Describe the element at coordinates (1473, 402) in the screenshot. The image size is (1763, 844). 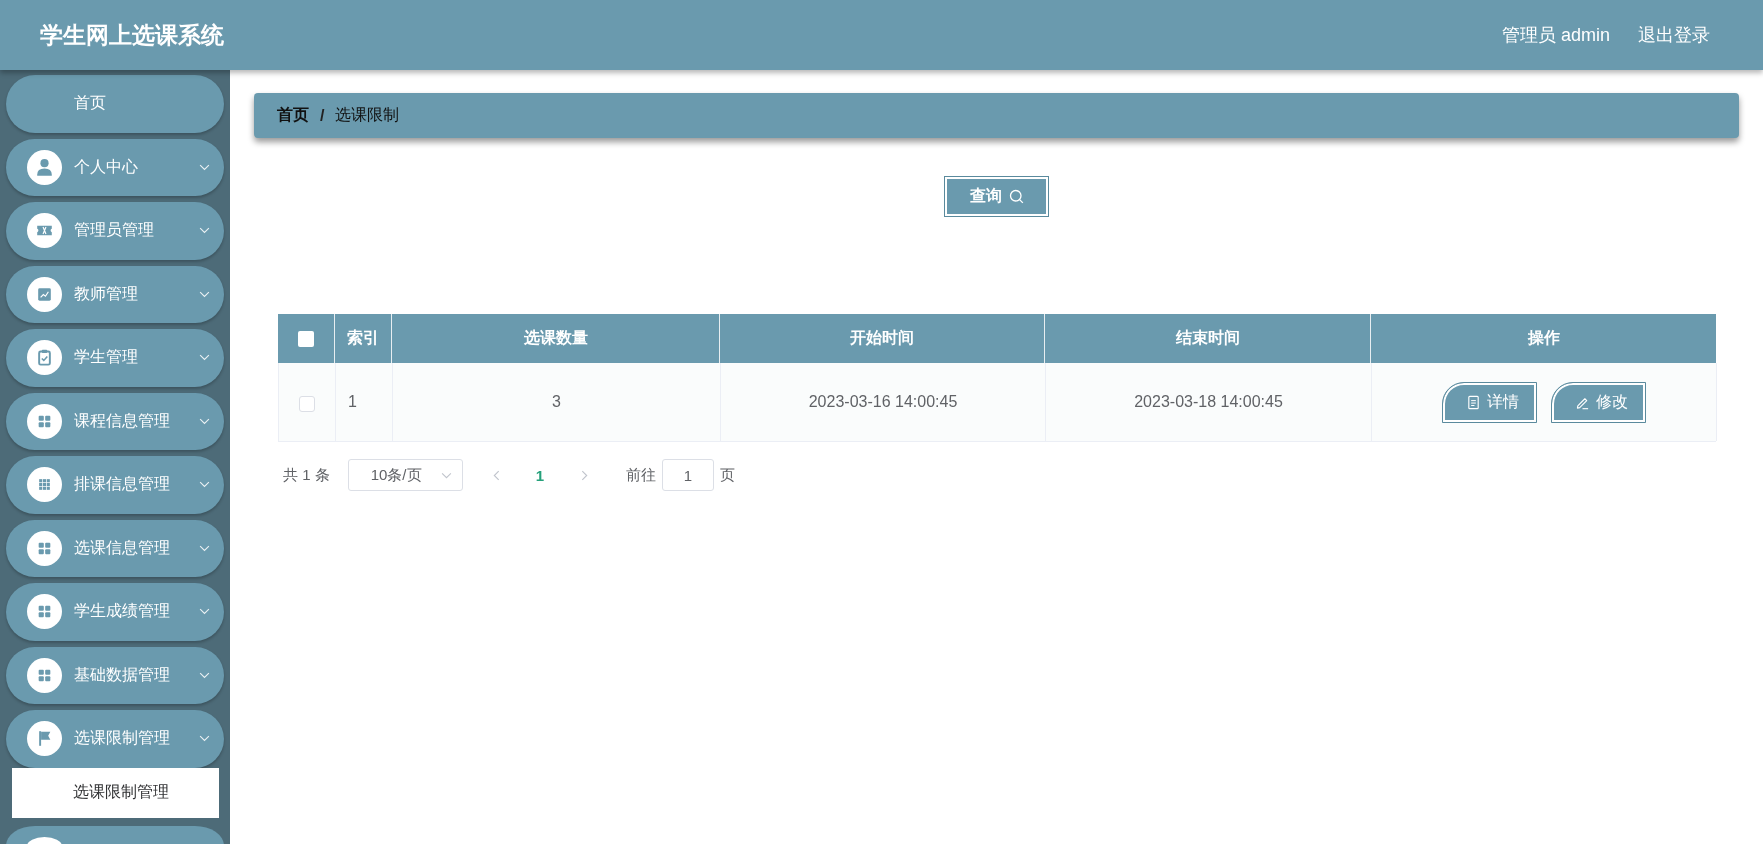
I see `document-icon` at that location.